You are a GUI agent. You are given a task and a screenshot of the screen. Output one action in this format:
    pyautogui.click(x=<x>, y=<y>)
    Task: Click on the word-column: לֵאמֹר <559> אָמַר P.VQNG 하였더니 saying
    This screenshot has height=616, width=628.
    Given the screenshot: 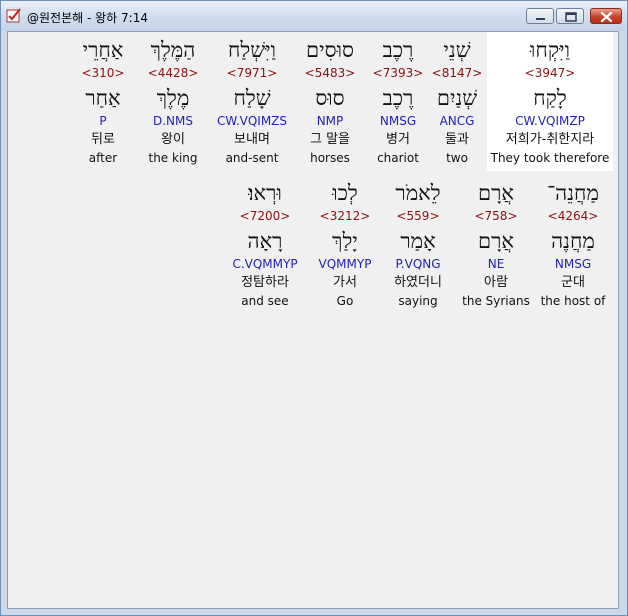 What is the action you would take?
    pyautogui.click(x=418, y=241)
    